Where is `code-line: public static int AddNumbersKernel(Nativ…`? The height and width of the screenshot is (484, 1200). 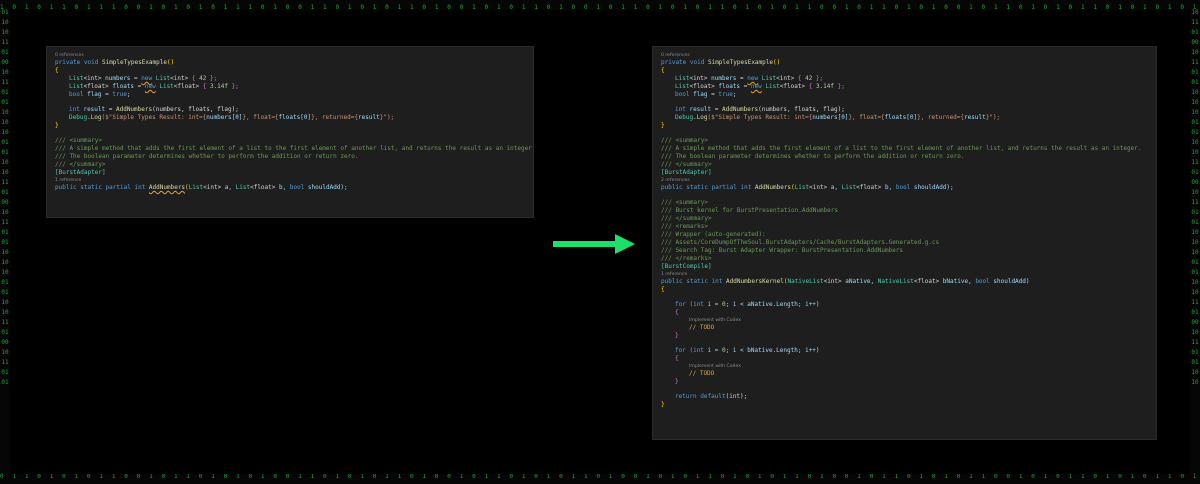 code-line: public static int AddNumbersKernel(Nativ… is located at coordinates (845, 281).